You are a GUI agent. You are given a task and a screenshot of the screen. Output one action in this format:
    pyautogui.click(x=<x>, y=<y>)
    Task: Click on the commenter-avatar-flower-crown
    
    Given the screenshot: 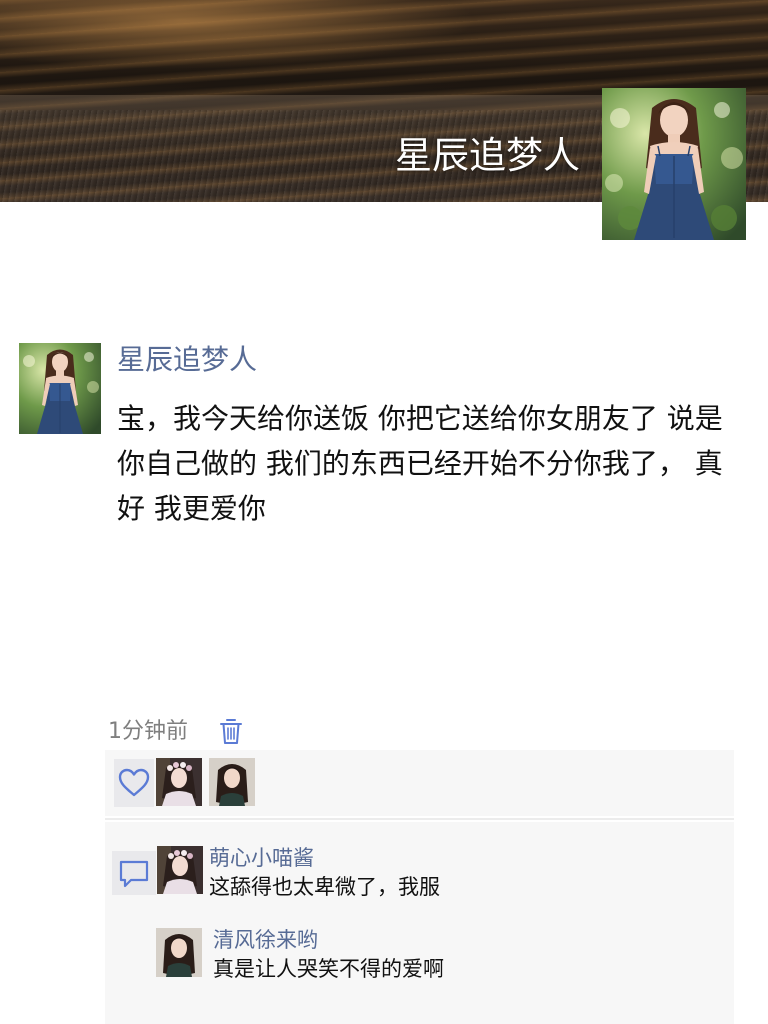 What is the action you would take?
    pyautogui.click(x=180, y=870)
    